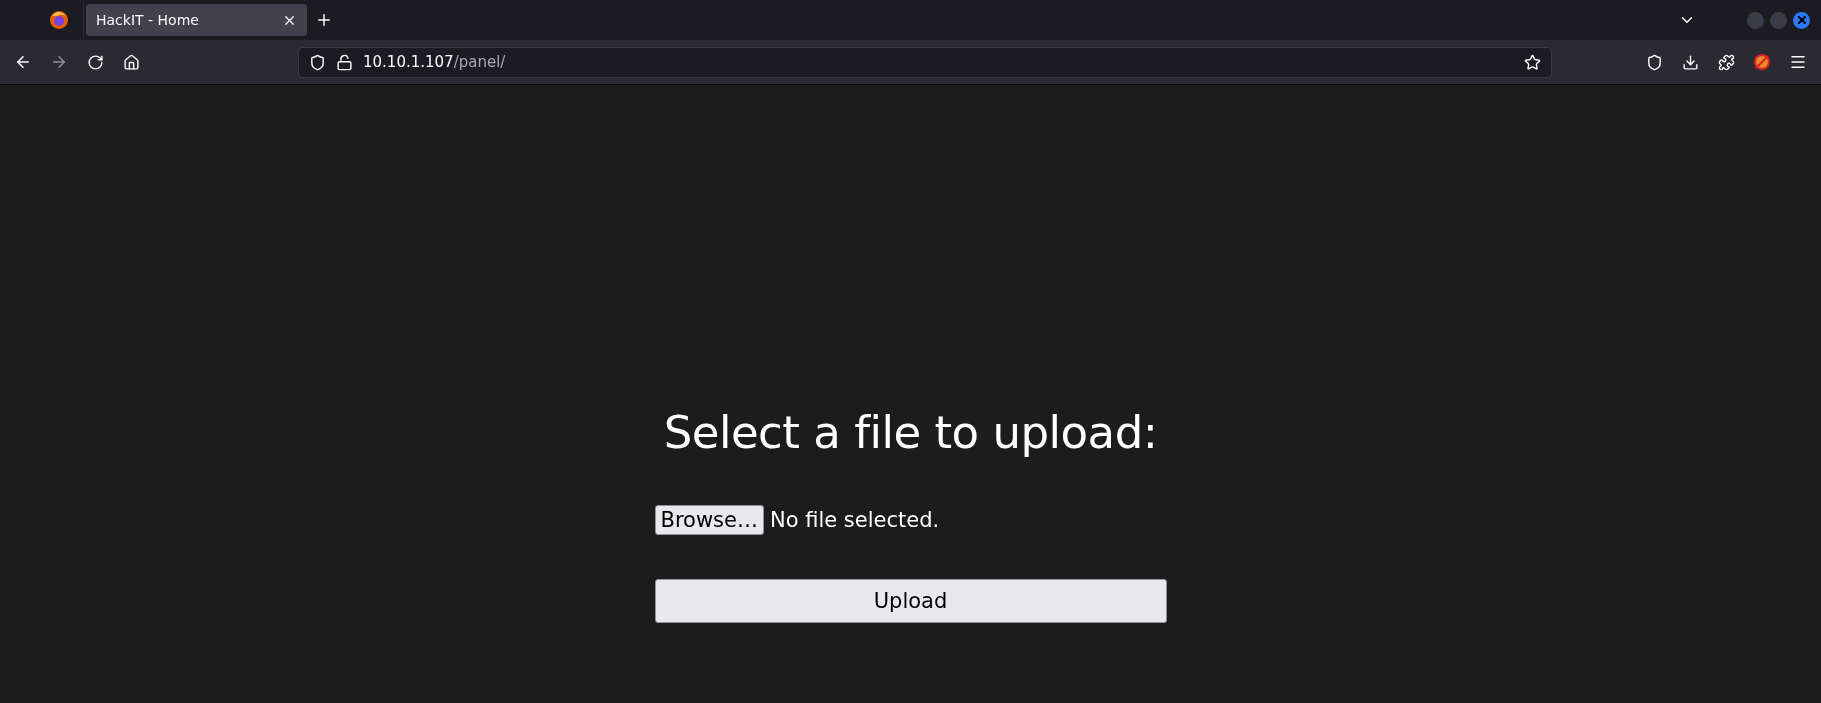  I want to click on download-icon, so click(1690, 62).